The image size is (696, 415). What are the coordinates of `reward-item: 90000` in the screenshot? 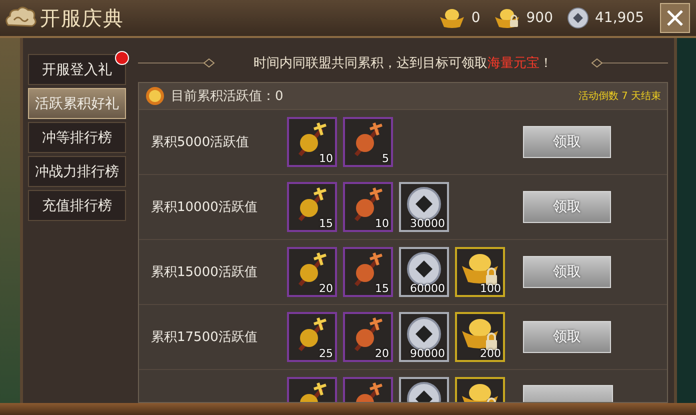 It's located at (424, 337).